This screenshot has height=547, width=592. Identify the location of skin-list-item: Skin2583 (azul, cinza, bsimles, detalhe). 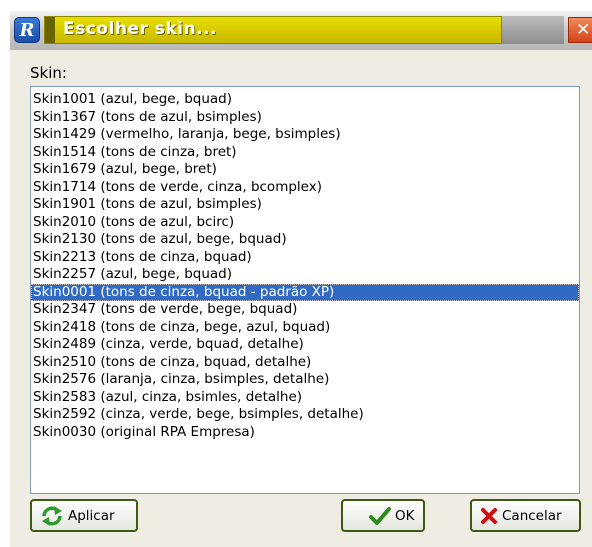
(305, 398).